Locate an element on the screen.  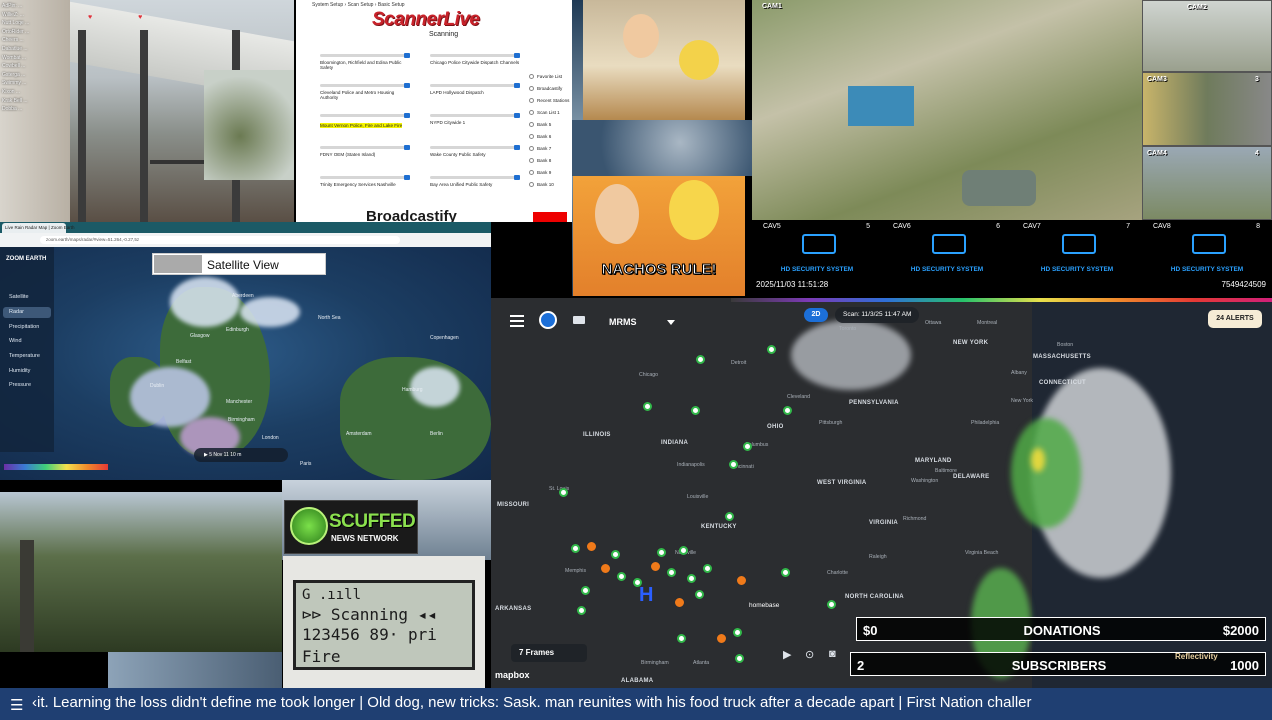
alerts-button: 24 ALERTS is located at coordinates (1235, 319).